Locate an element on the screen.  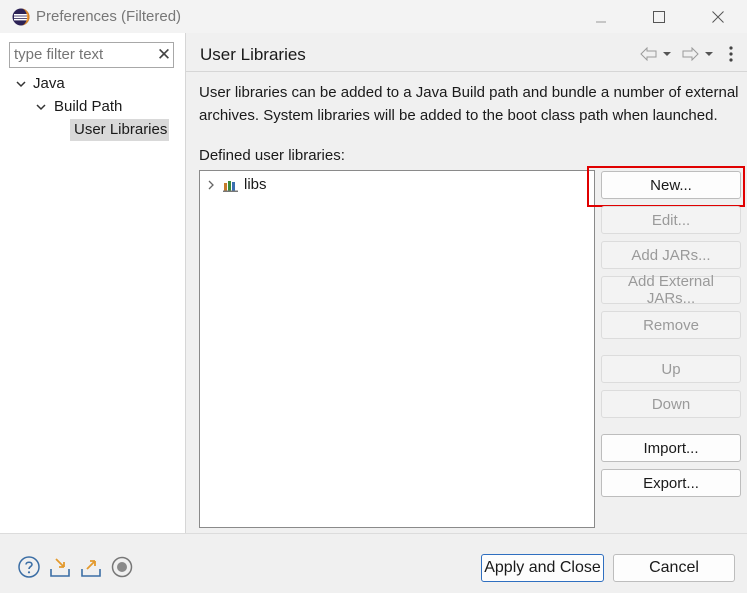
forward-arrow-icon is located at coordinates (690, 54).